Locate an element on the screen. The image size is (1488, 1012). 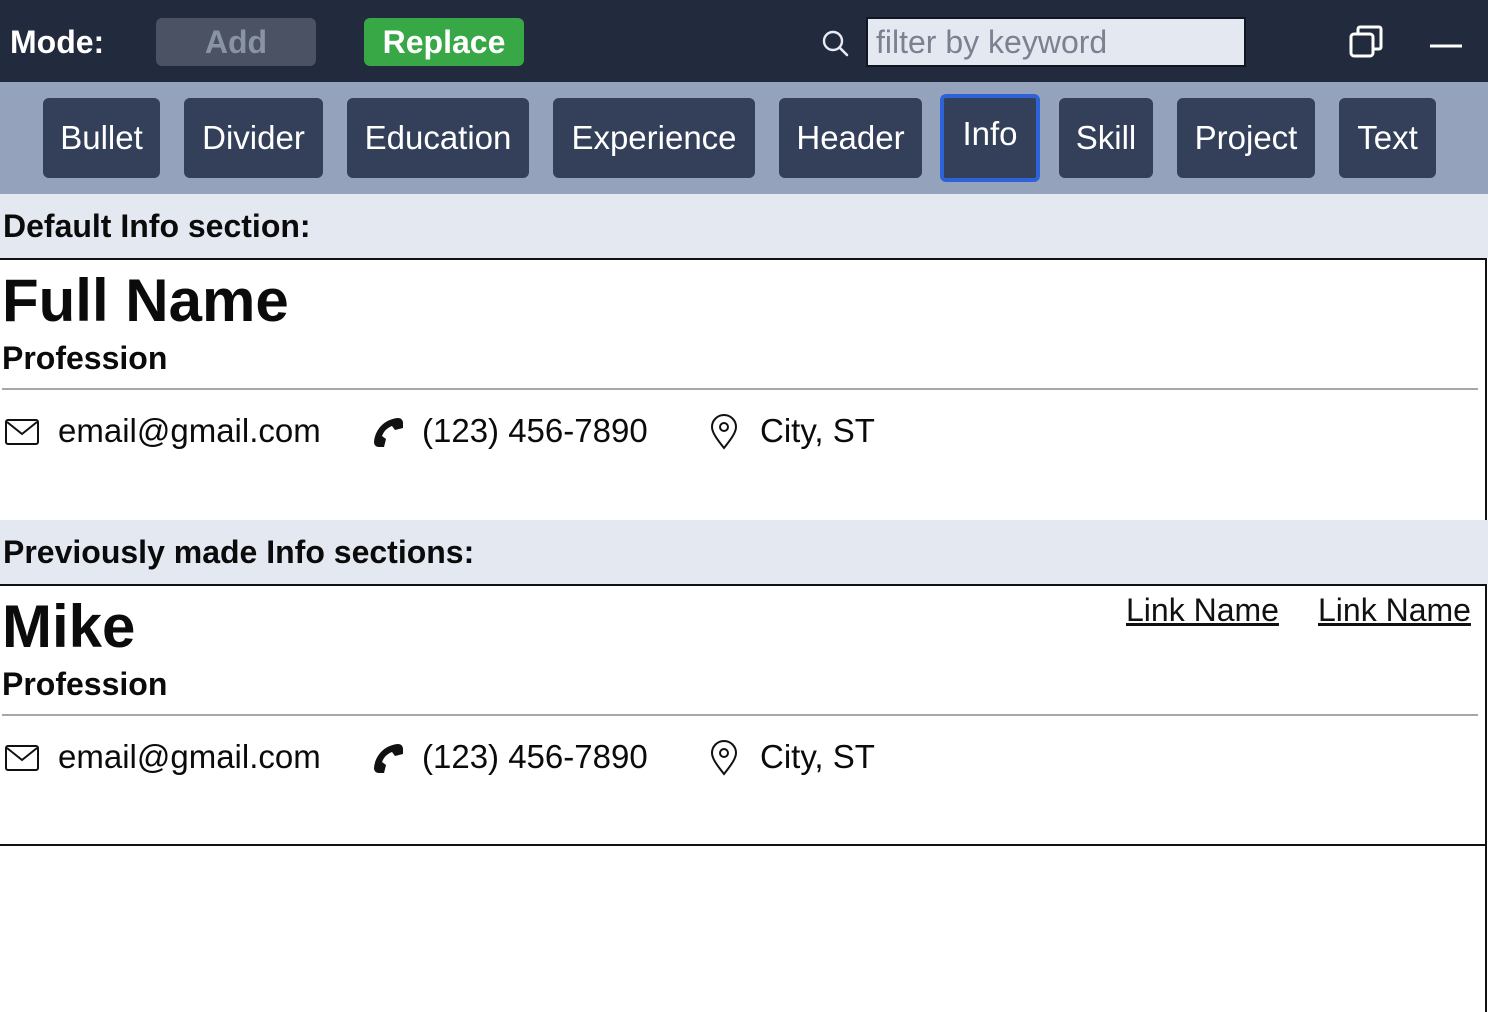
section-type-education-button: Education is located at coordinates (438, 138).